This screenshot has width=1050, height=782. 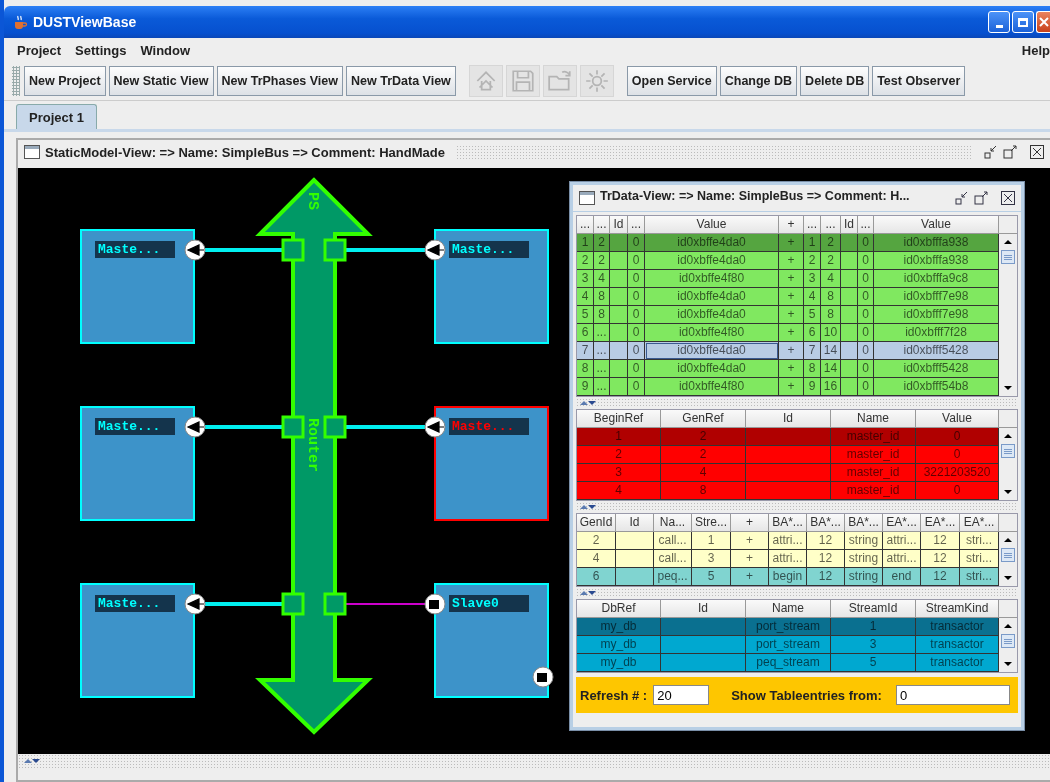 I want to click on column-header: DbRef, so click(x=619, y=609).